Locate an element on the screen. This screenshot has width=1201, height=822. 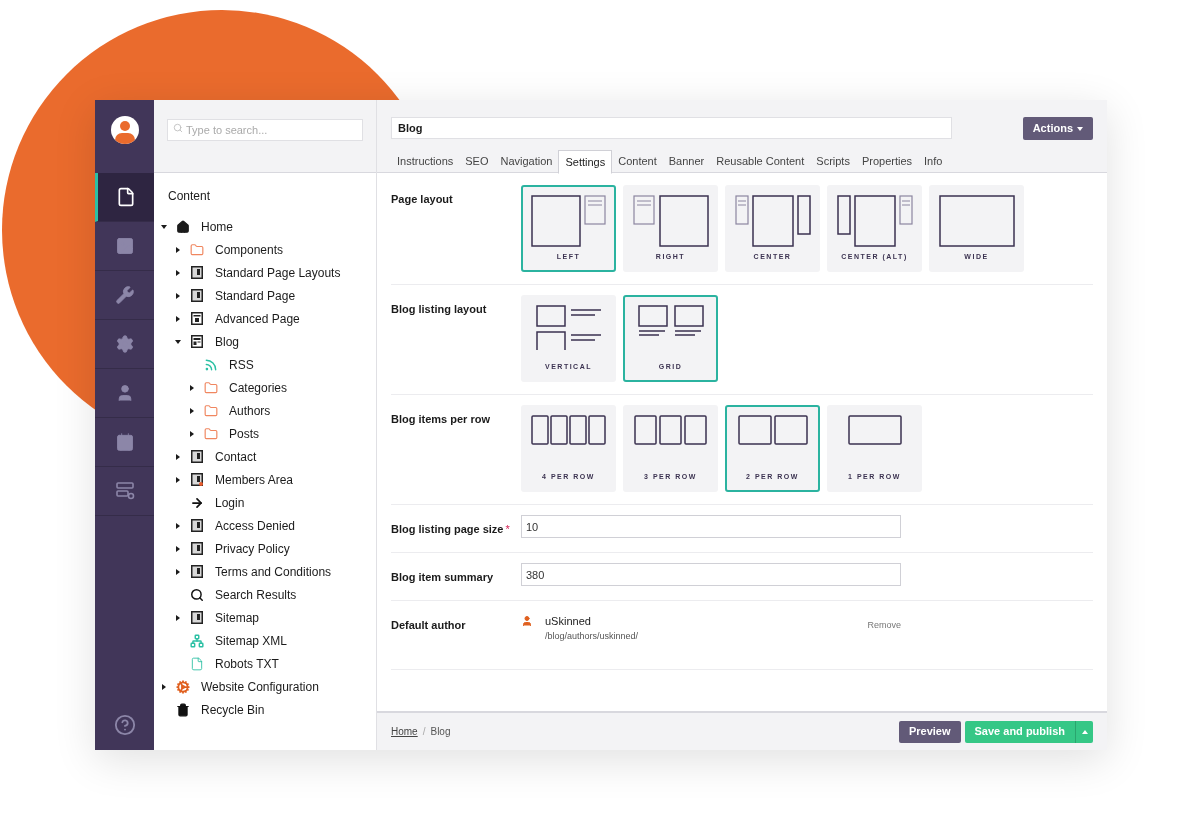
tree-item: Website Configuration is located at coordinates (260, 686).